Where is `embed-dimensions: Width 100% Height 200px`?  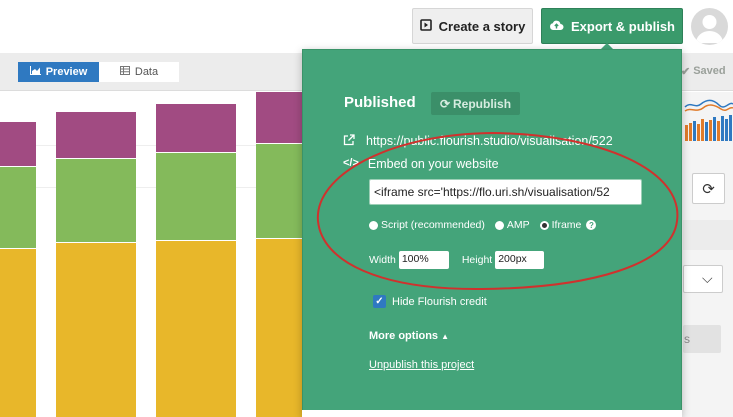
embed-dimensions: Width 100% Height 200px is located at coordinates (457, 260).